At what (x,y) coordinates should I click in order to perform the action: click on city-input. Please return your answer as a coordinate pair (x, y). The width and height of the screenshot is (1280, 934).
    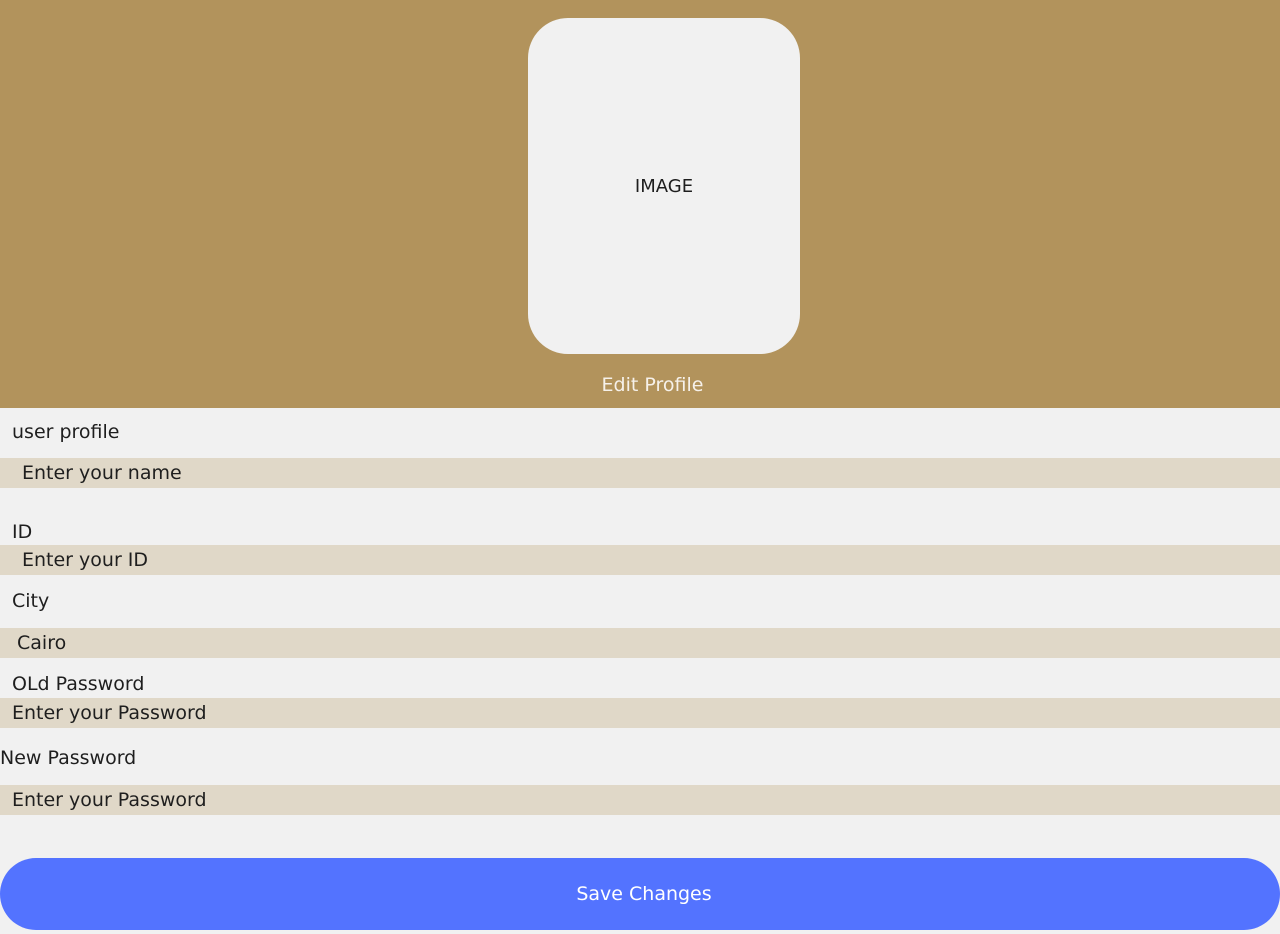
    Looking at the image, I should click on (640, 643).